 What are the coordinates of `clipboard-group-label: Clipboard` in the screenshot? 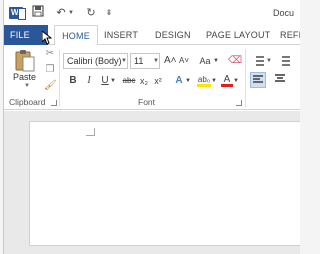 It's located at (27, 102).